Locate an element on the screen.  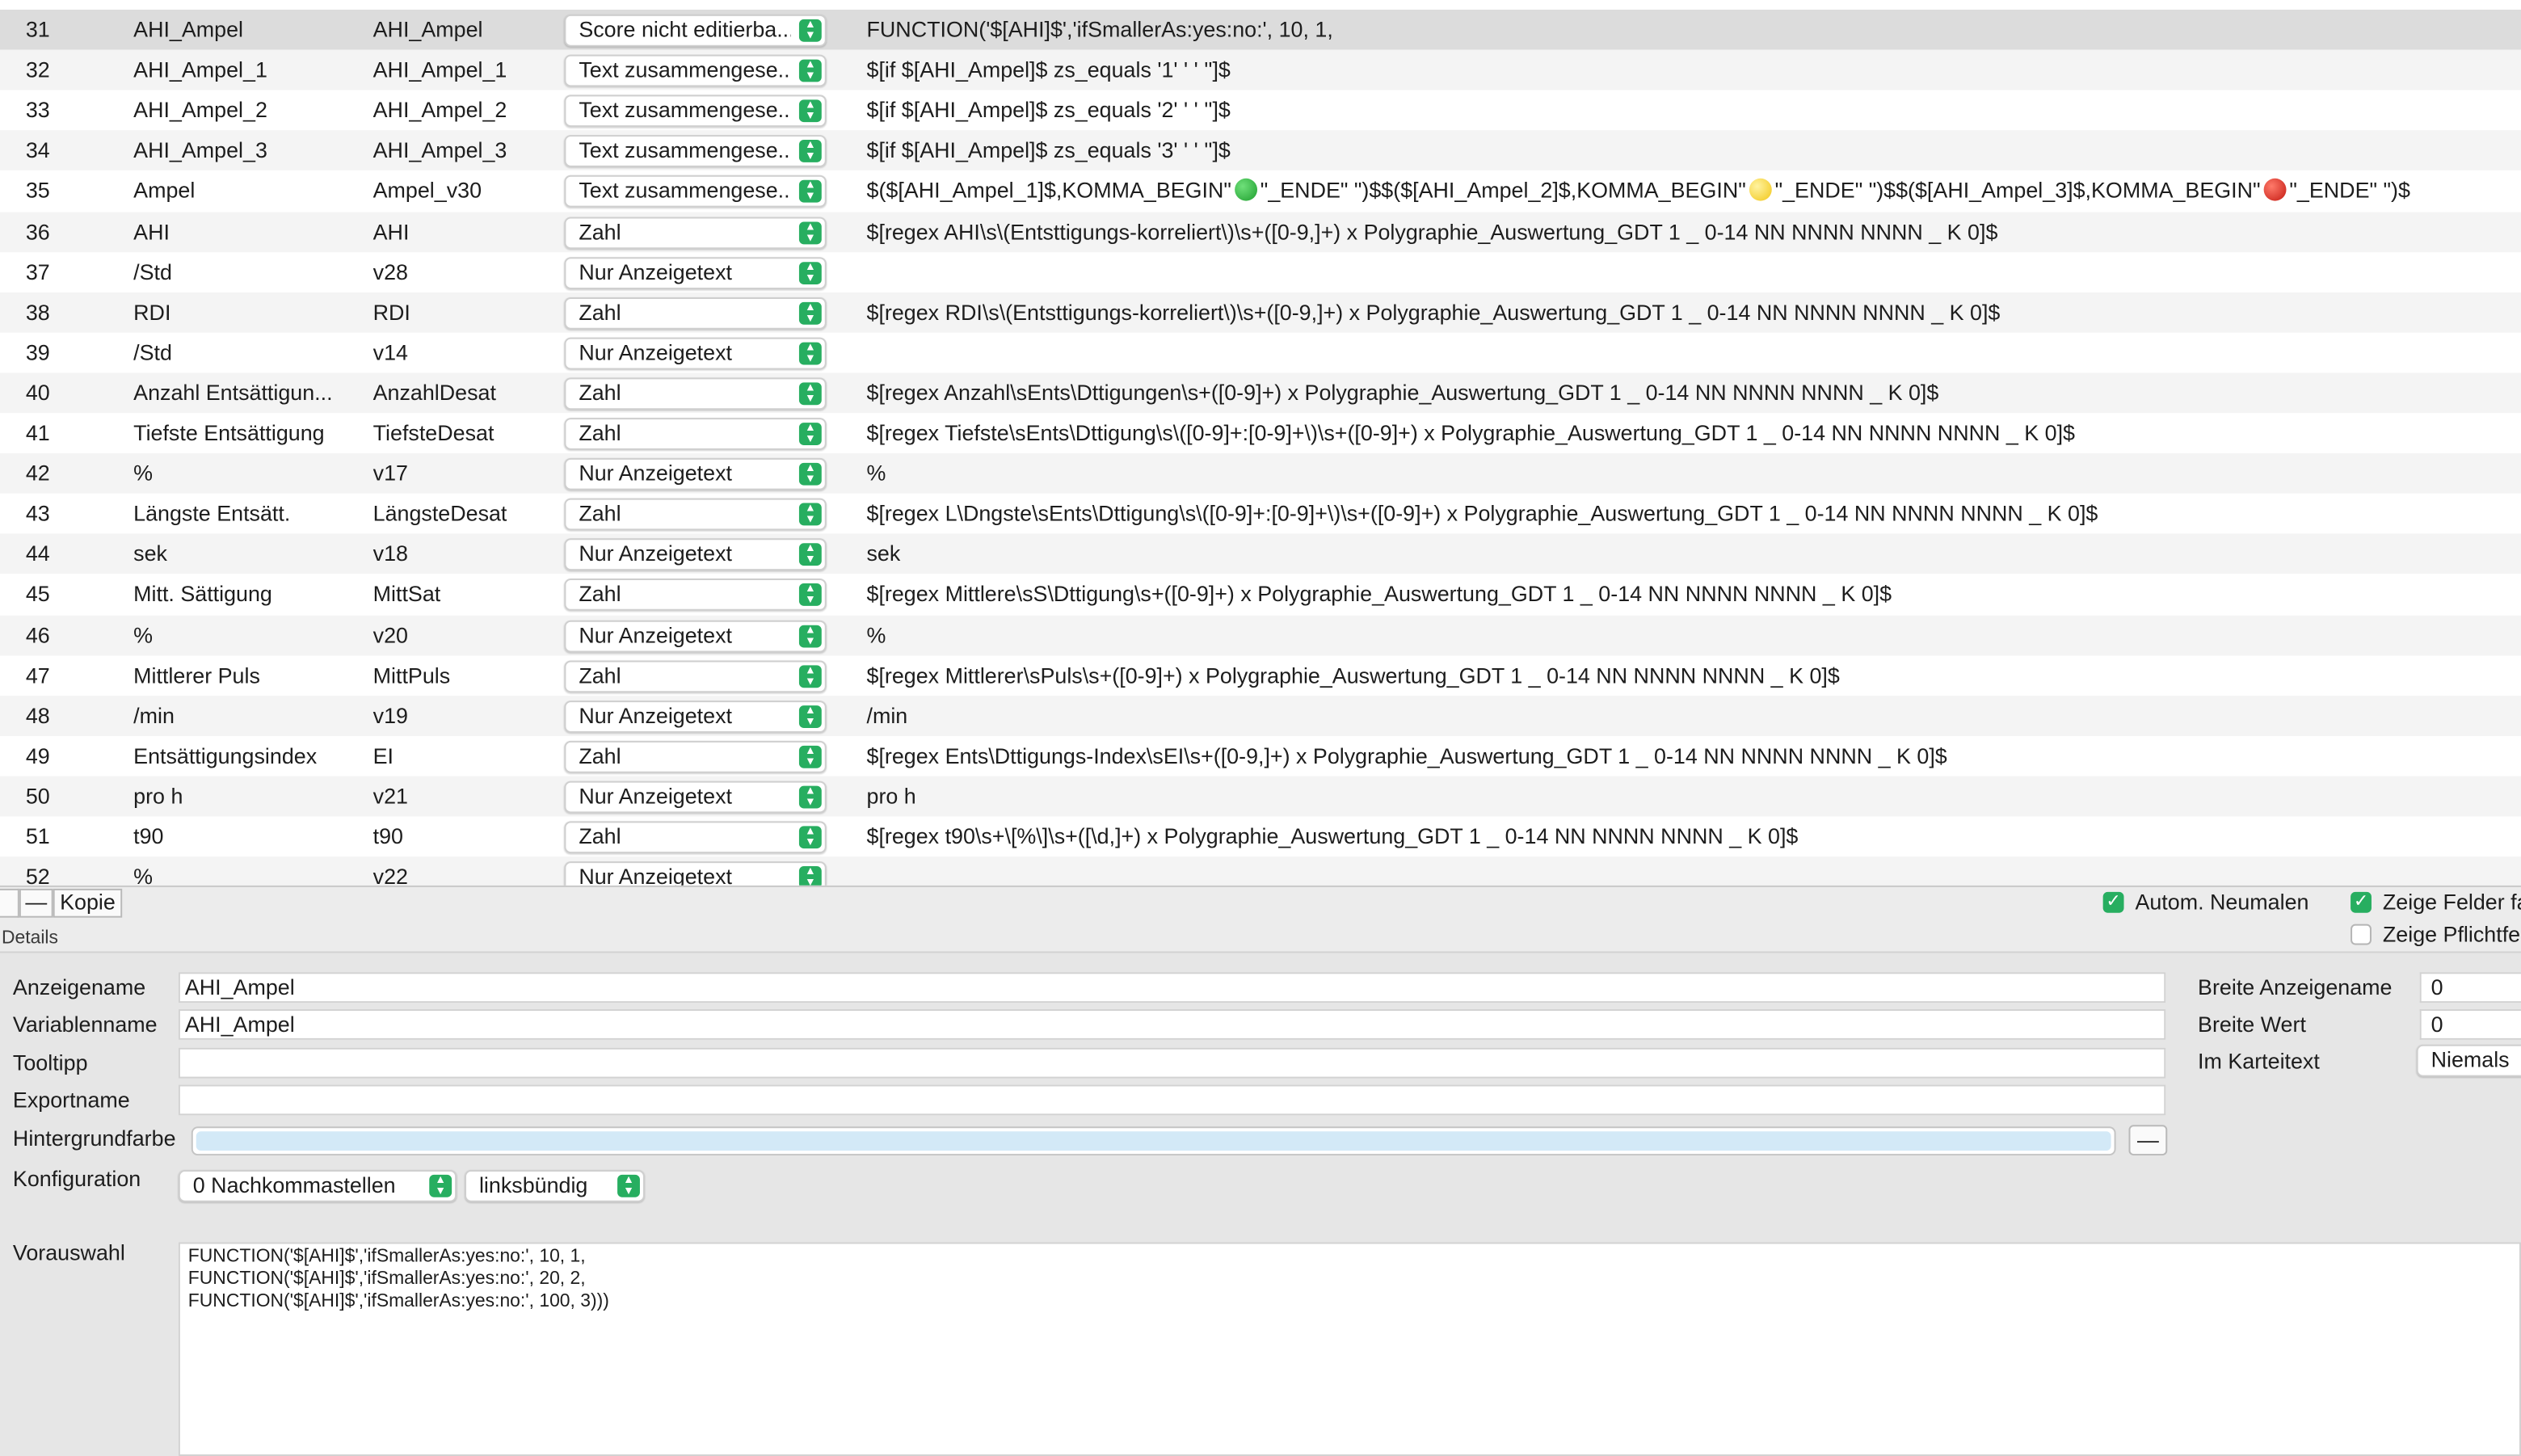
display-name-cell: t90 is located at coordinates (246, 836).